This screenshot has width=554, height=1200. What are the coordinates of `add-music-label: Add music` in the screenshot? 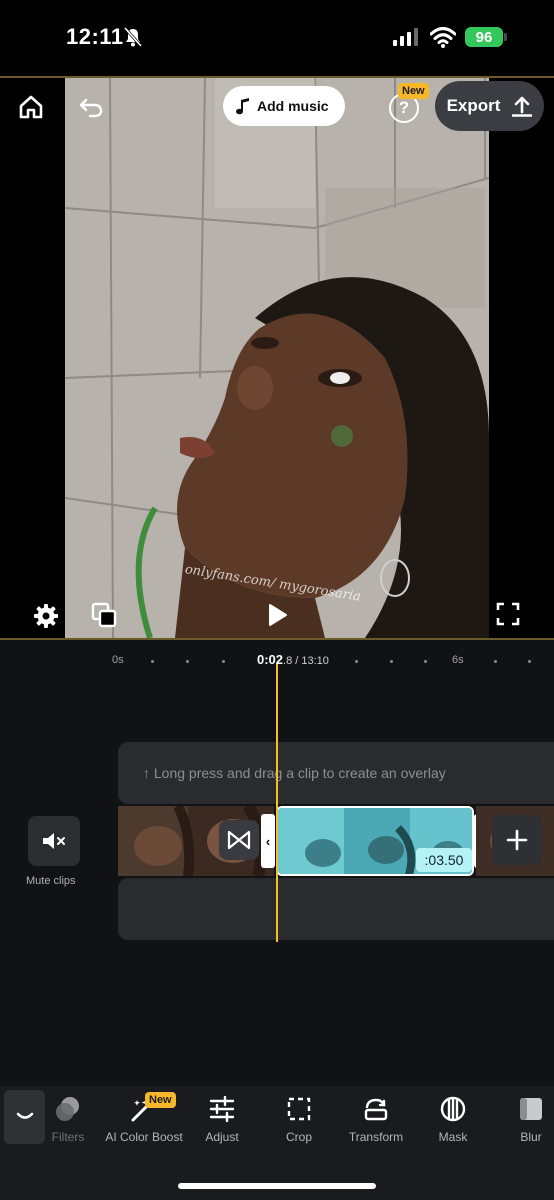 It's located at (293, 106).